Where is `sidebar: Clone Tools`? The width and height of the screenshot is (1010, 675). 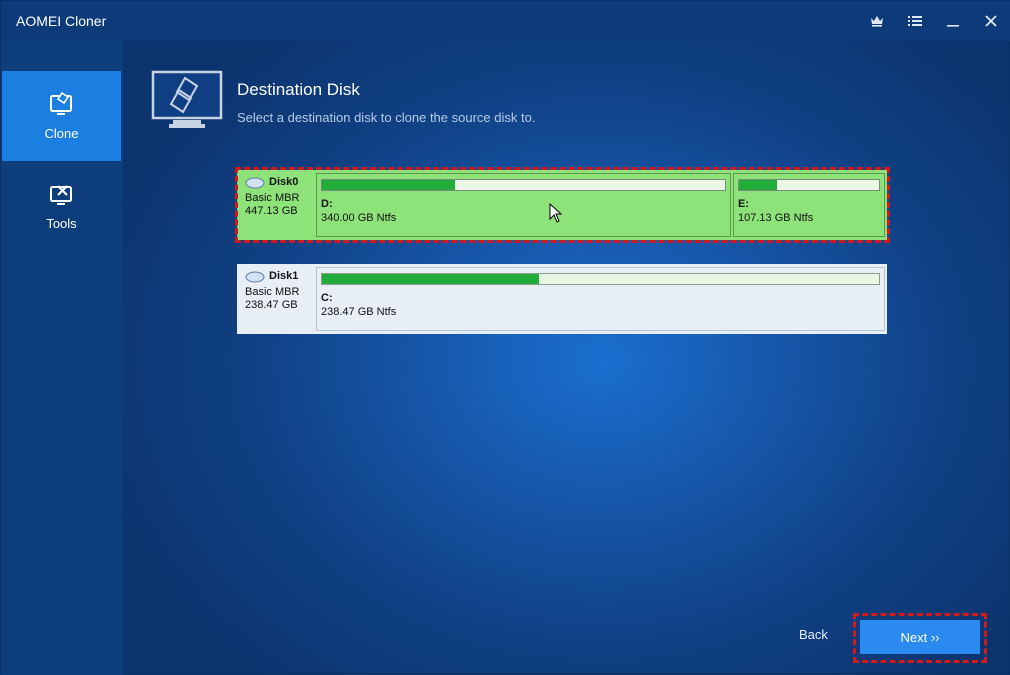
sidebar: Clone Tools is located at coordinates (62, 358).